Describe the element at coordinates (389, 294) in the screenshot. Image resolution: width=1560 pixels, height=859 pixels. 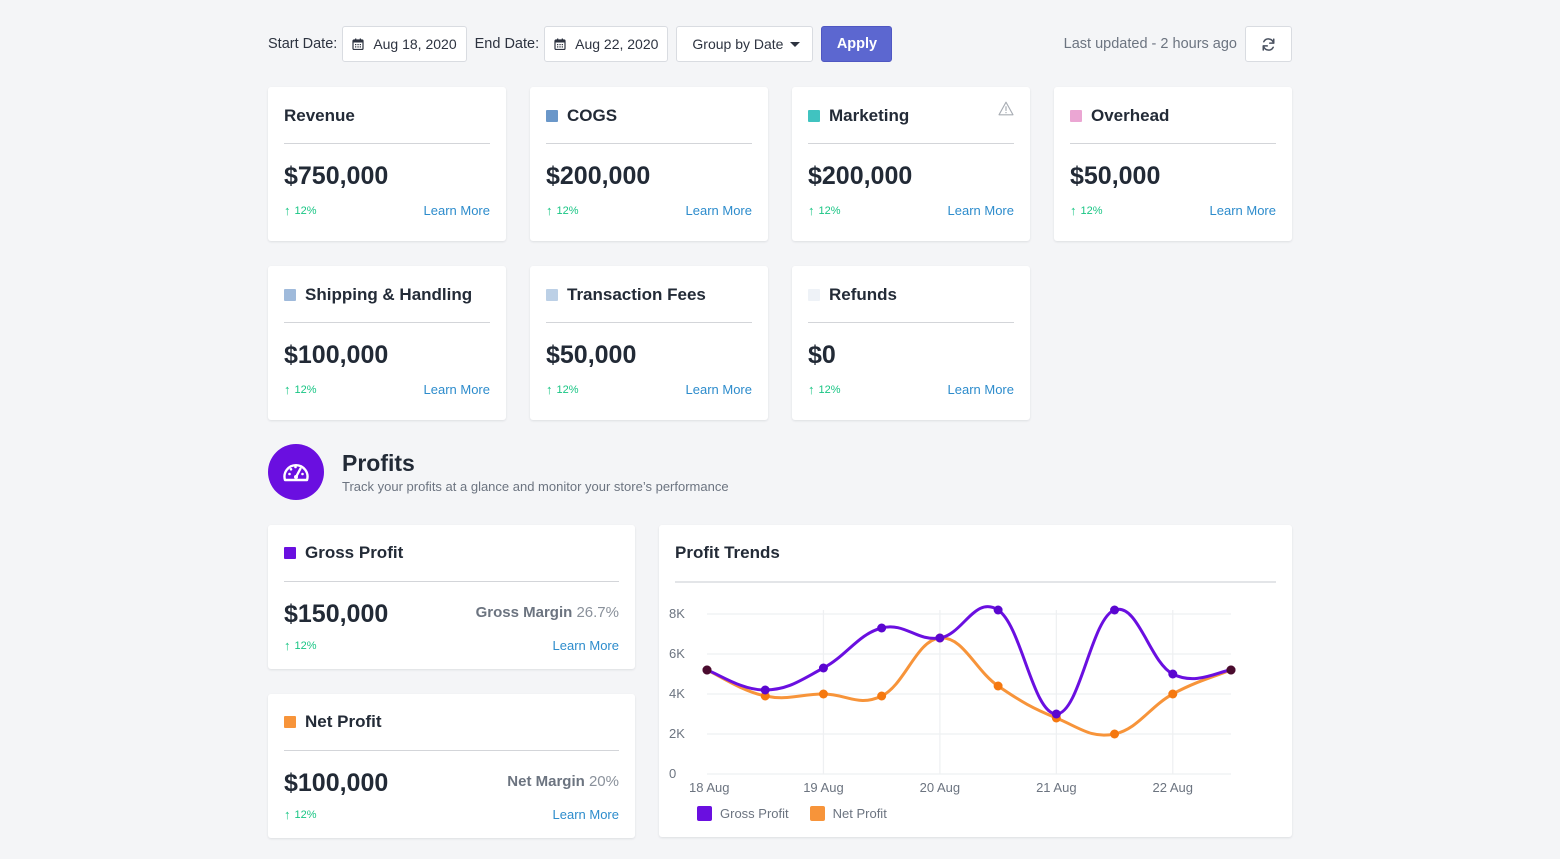
I see `metric-title: Shipping & Handling` at that location.